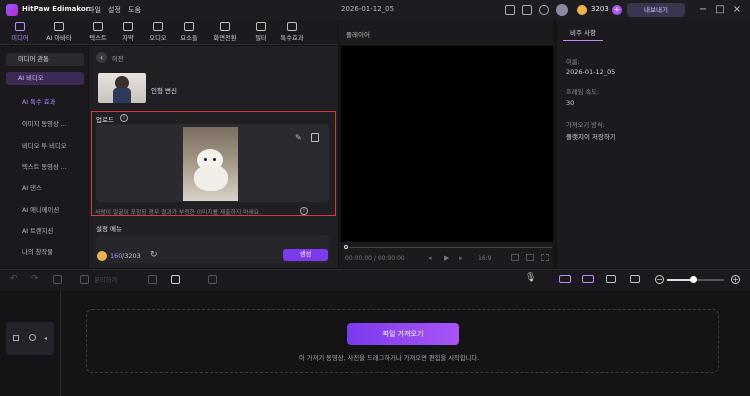 The width and height of the screenshot is (750, 396). Describe the element at coordinates (106, 280) in the screenshot. I see `split-label: 분리하기` at that location.